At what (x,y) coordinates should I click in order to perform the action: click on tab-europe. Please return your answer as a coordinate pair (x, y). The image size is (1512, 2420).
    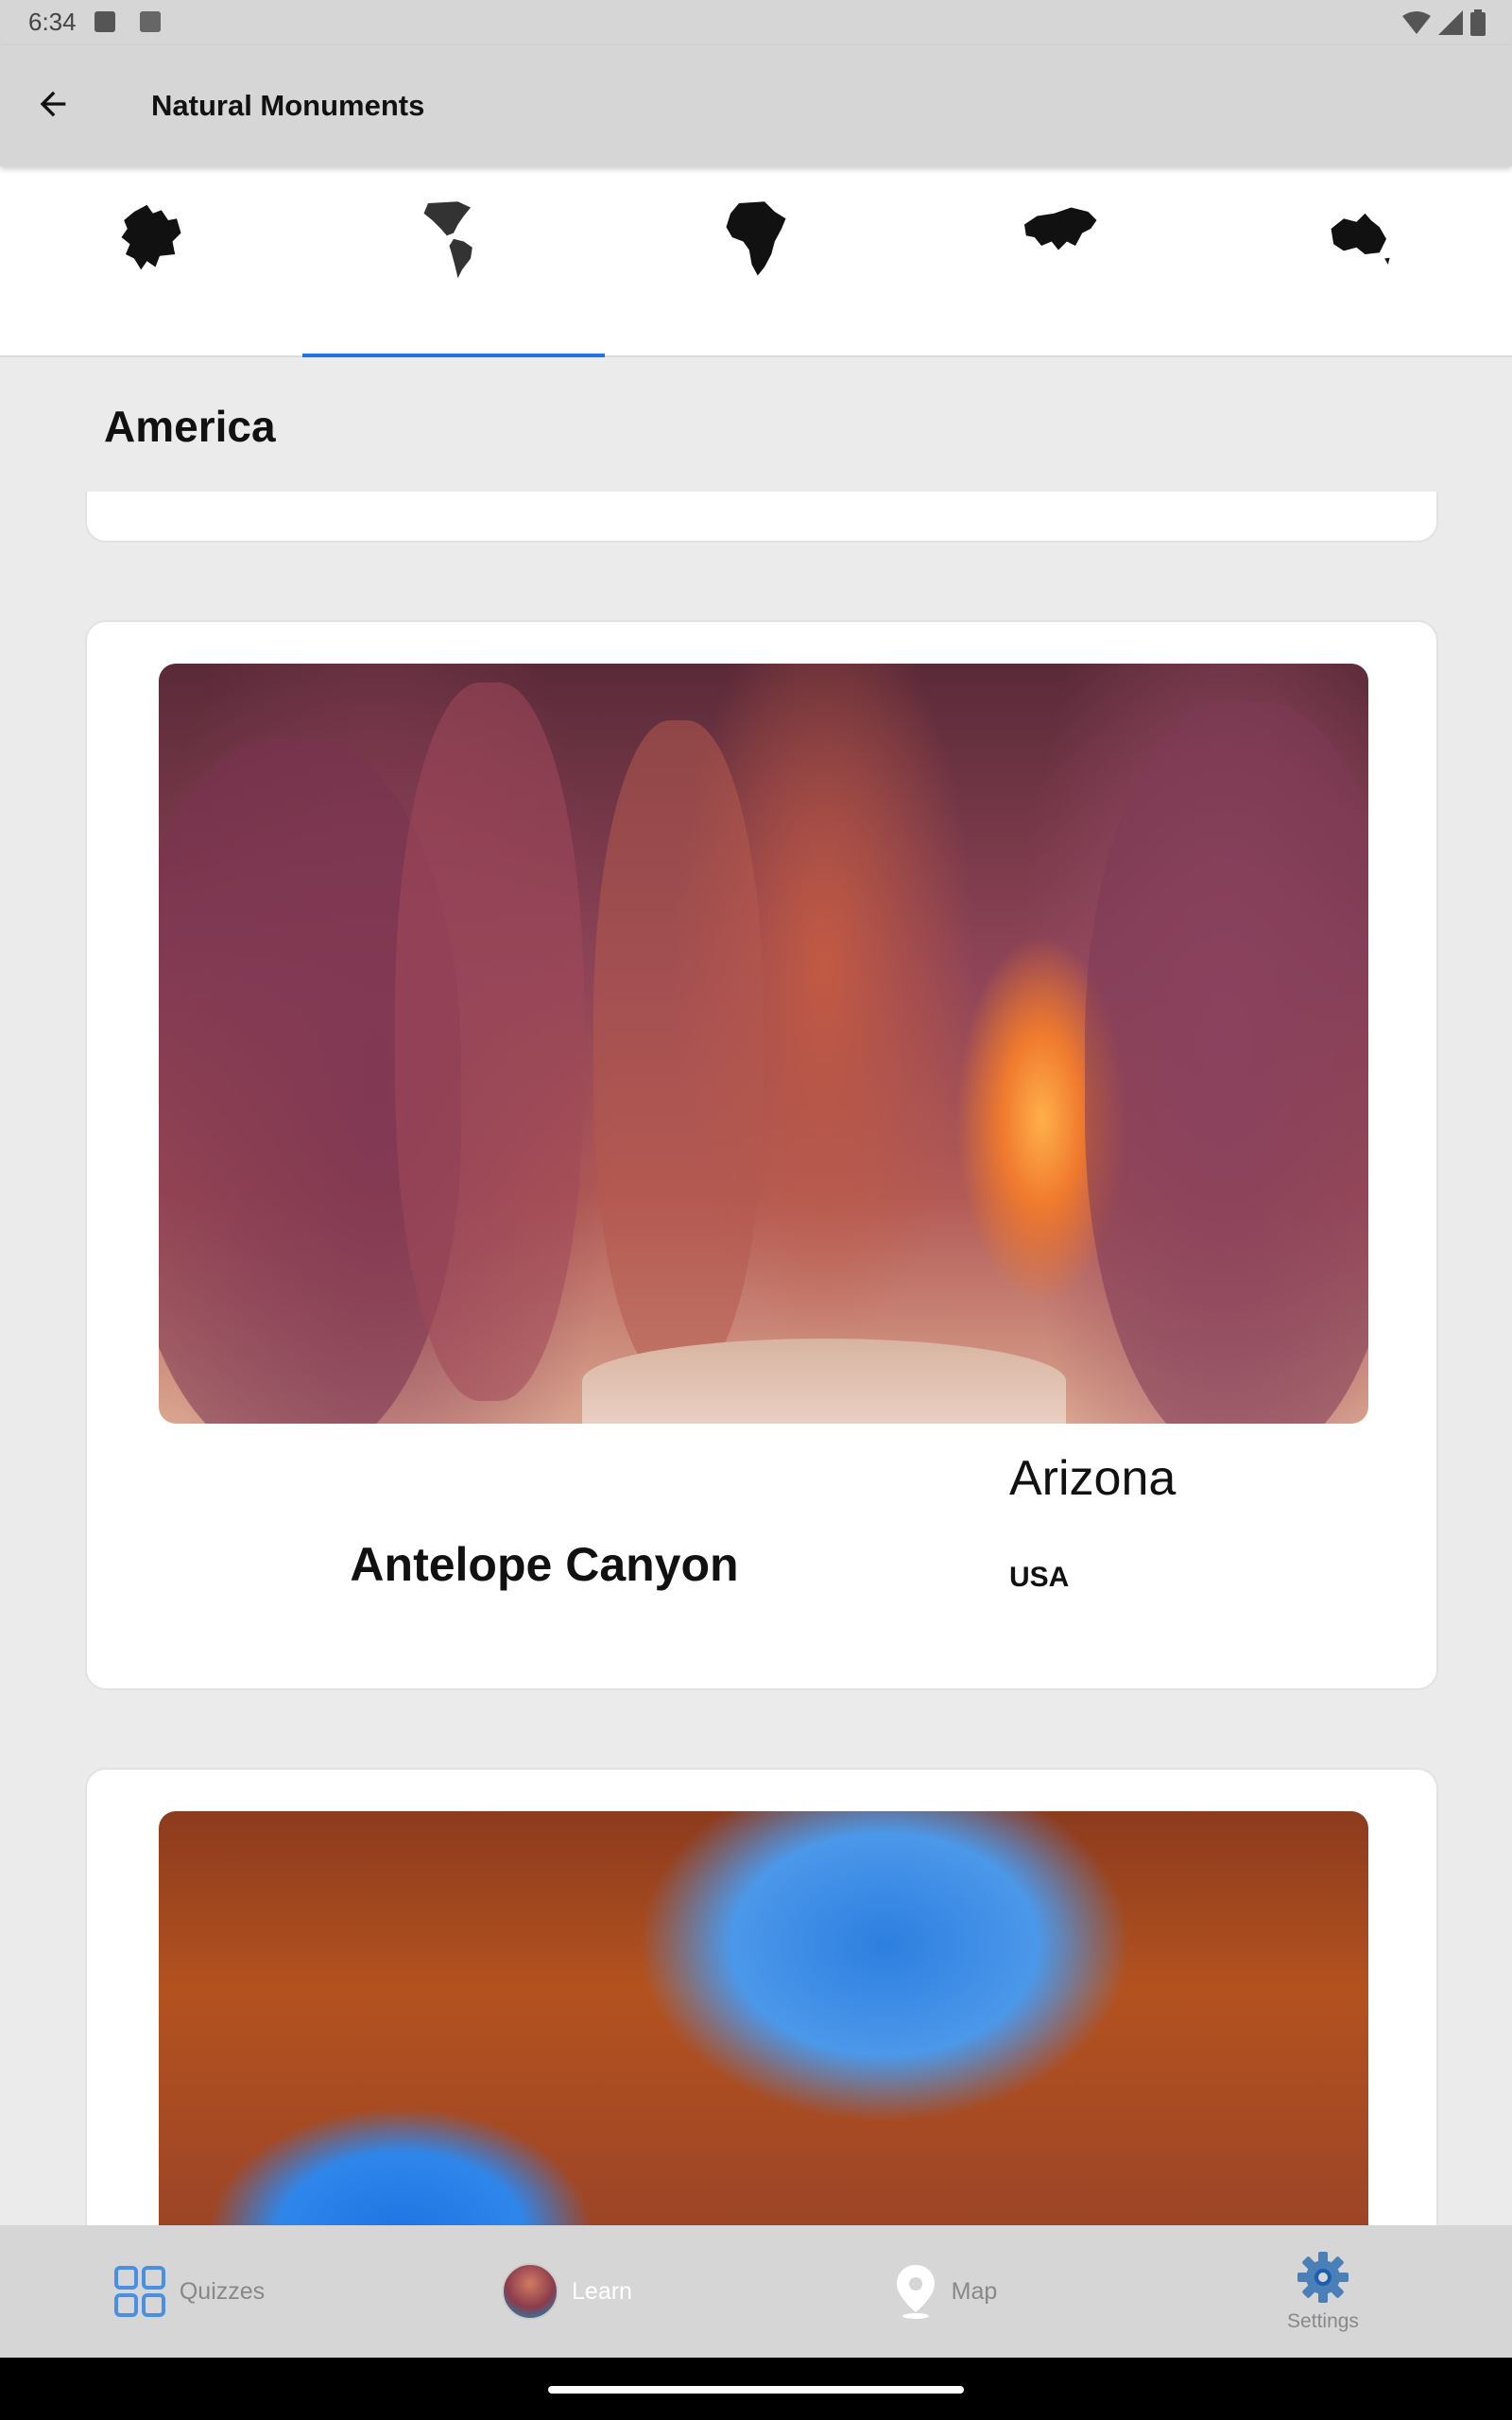
    Looking at the image, I should click on (151, 261).